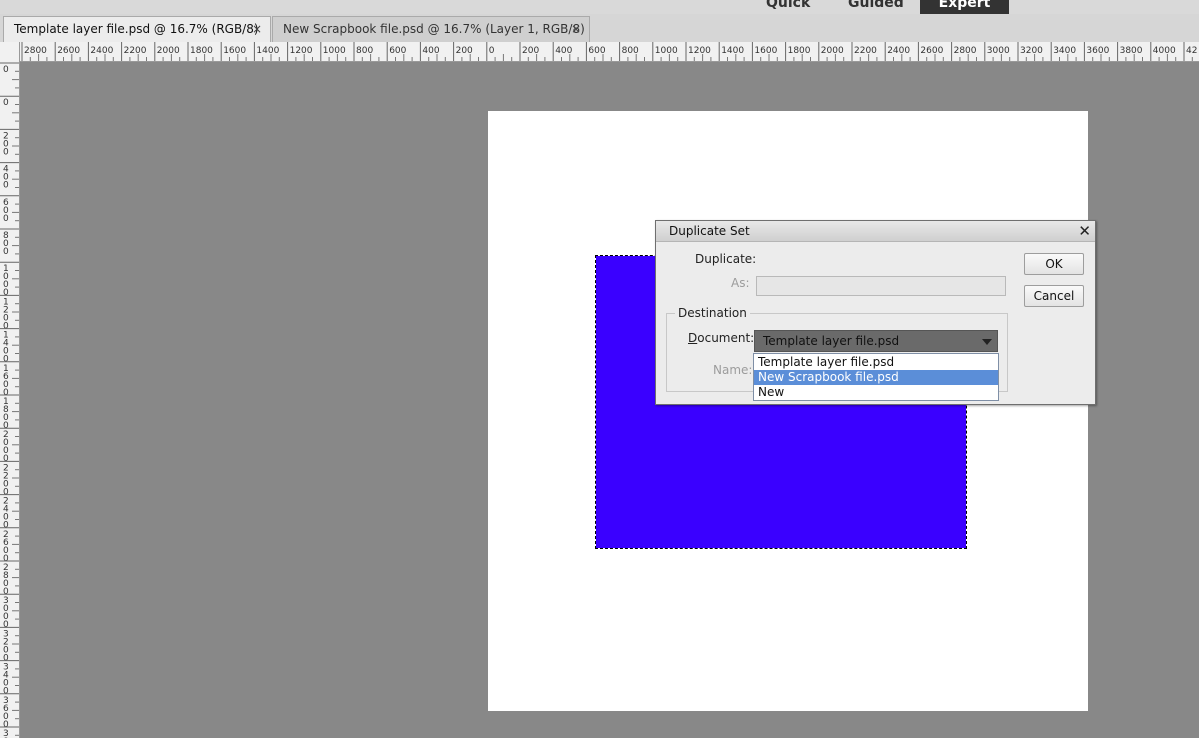  I want to click on dialog-title: Duplicate Set, so click(709, 231).